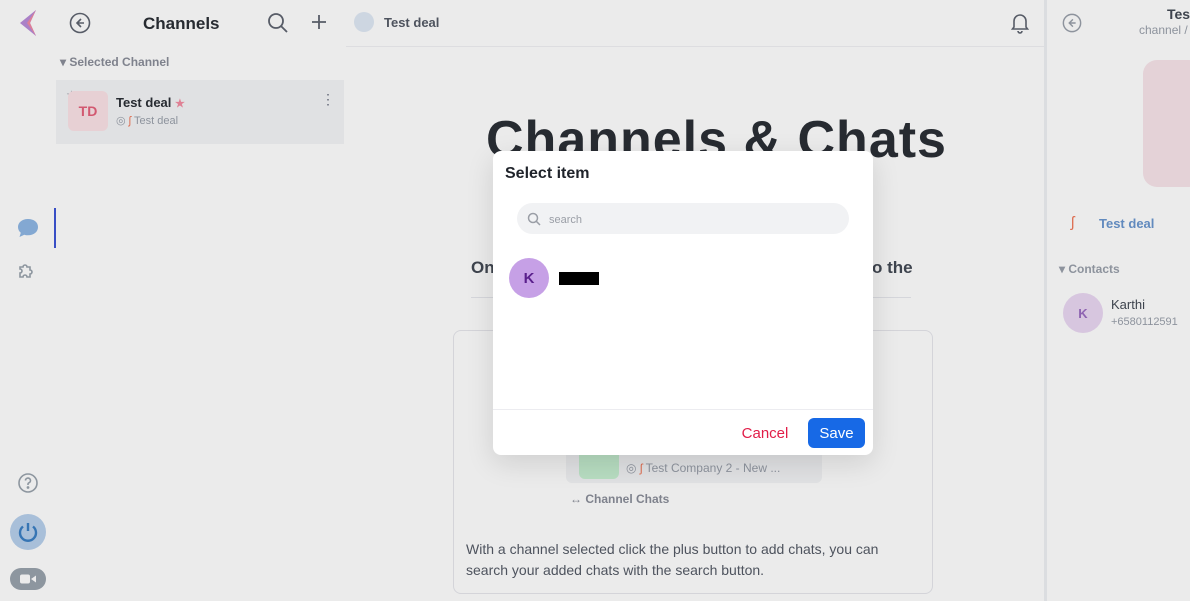  Describe the element at coordinates (836, 433) in the screenshot. I see `save-button: Save` at that location.